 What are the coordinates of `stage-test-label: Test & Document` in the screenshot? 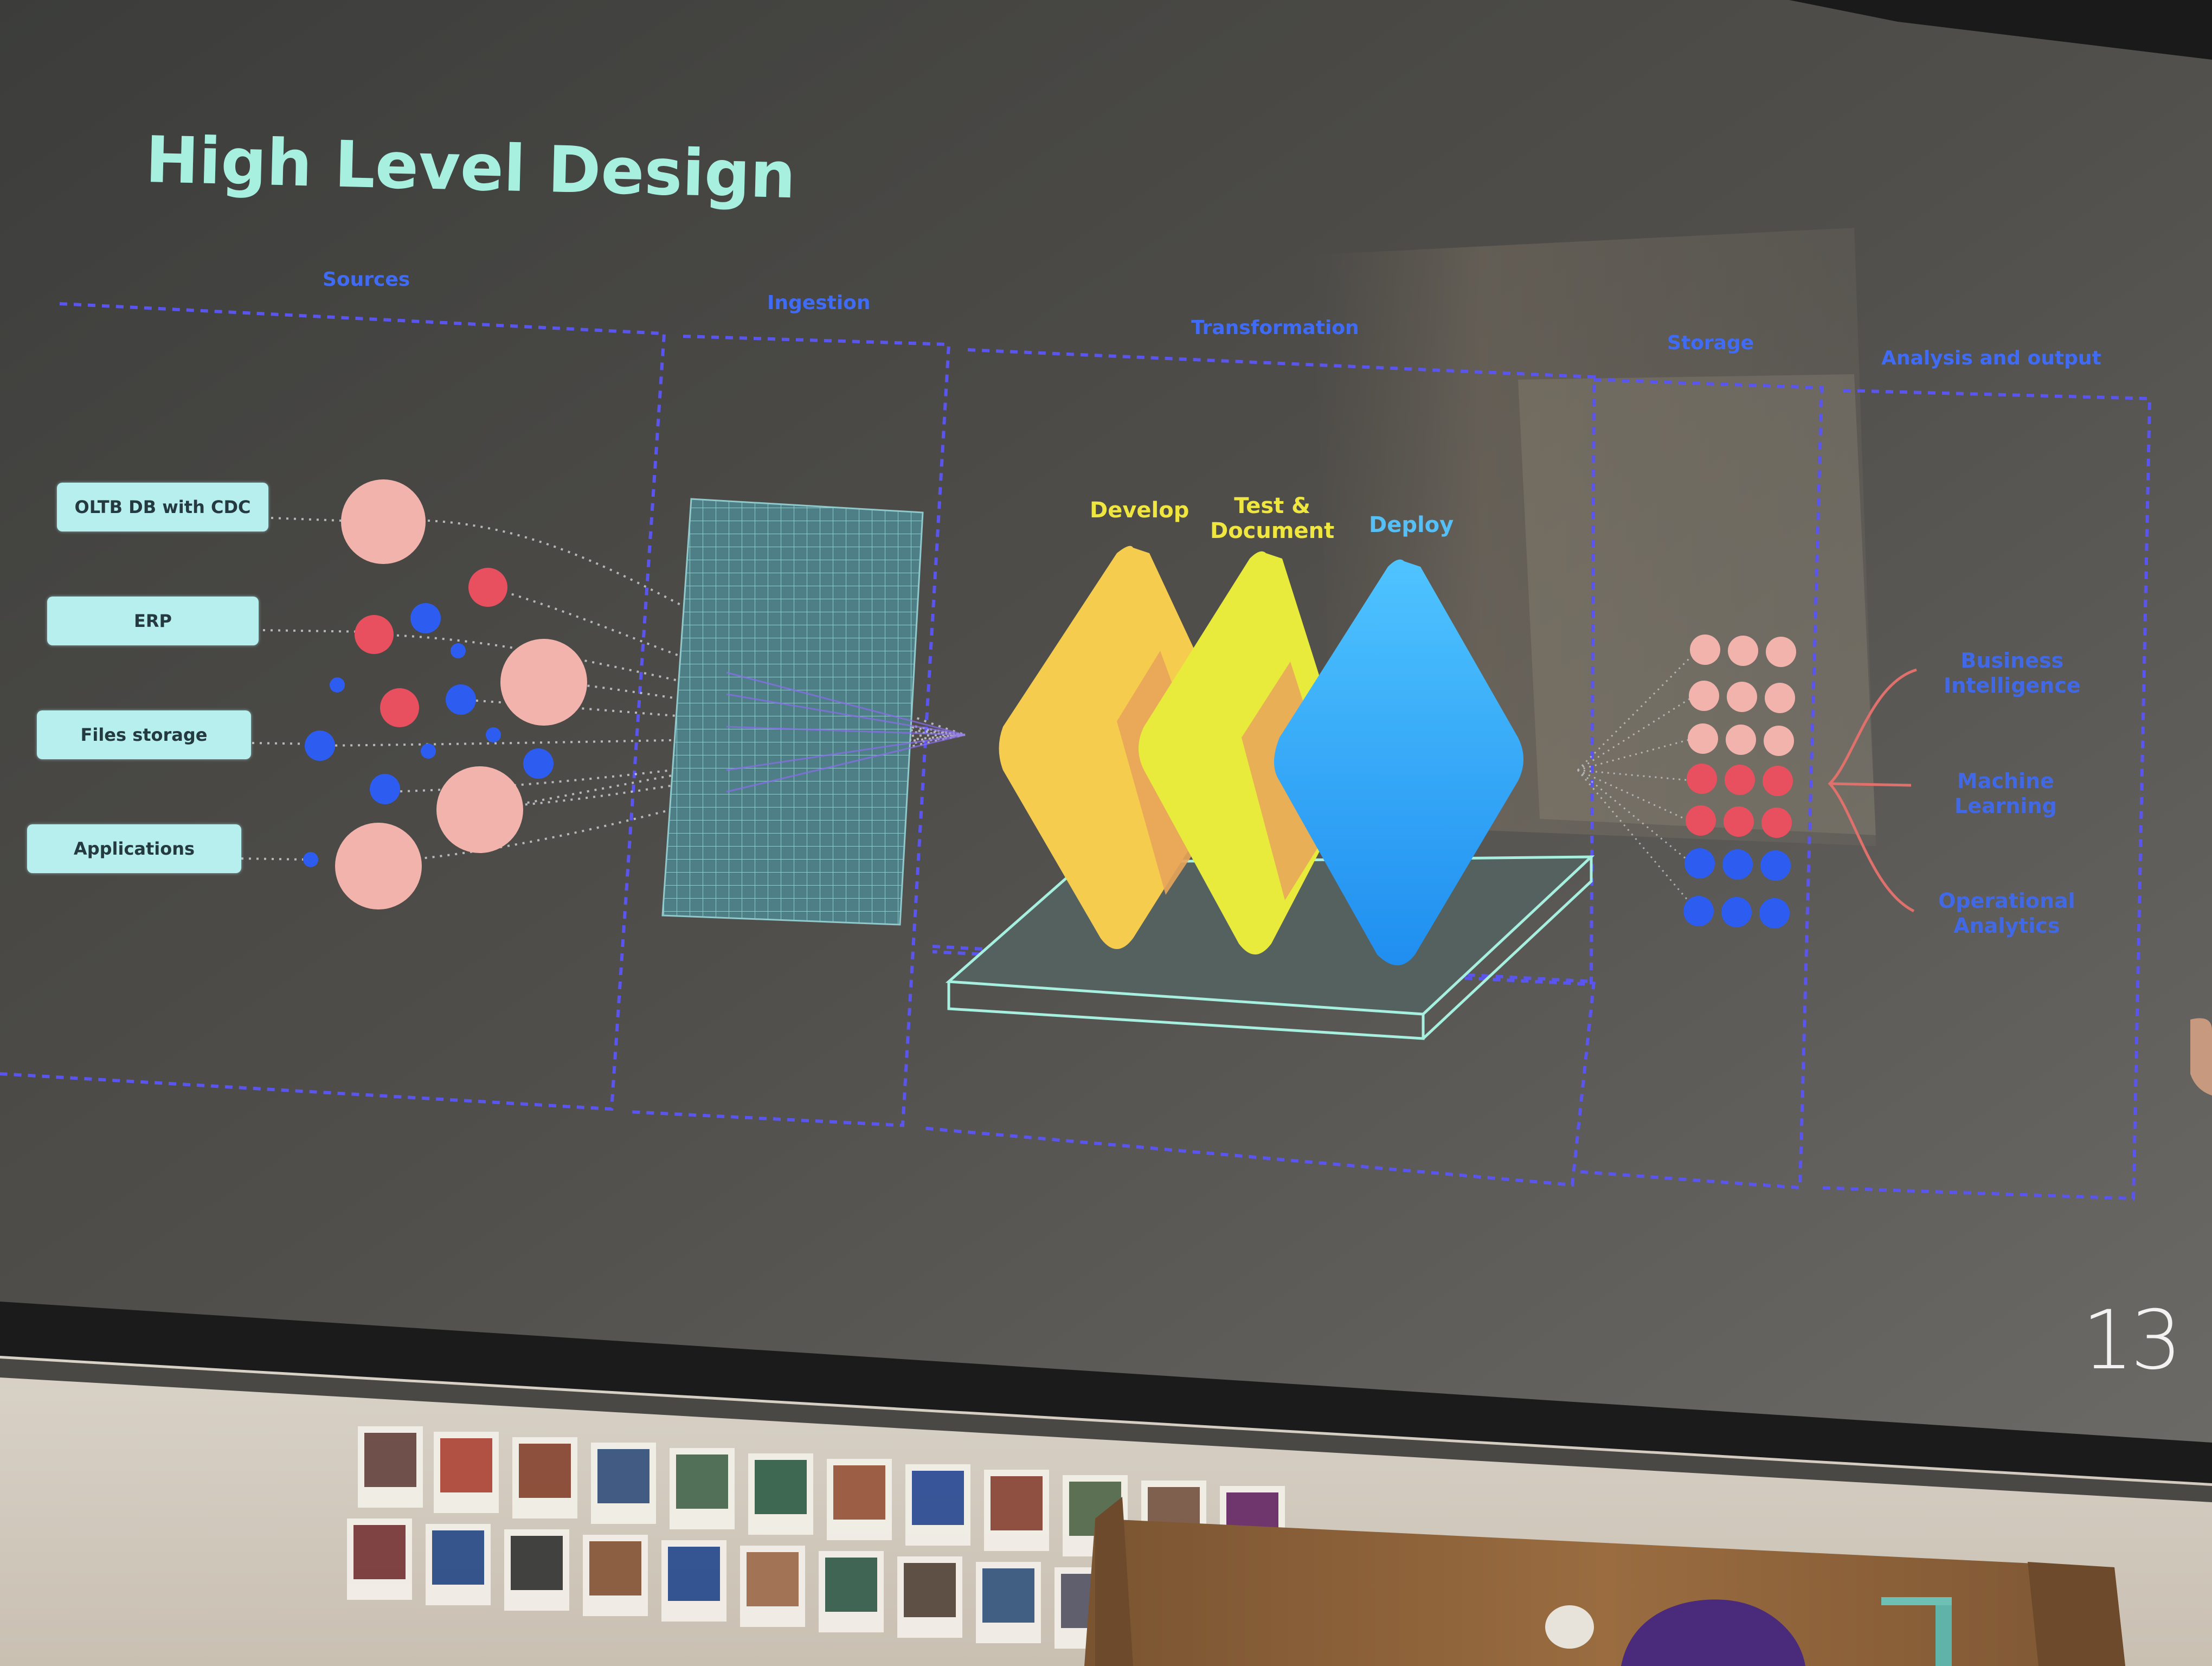 It's located at (1272, 518).